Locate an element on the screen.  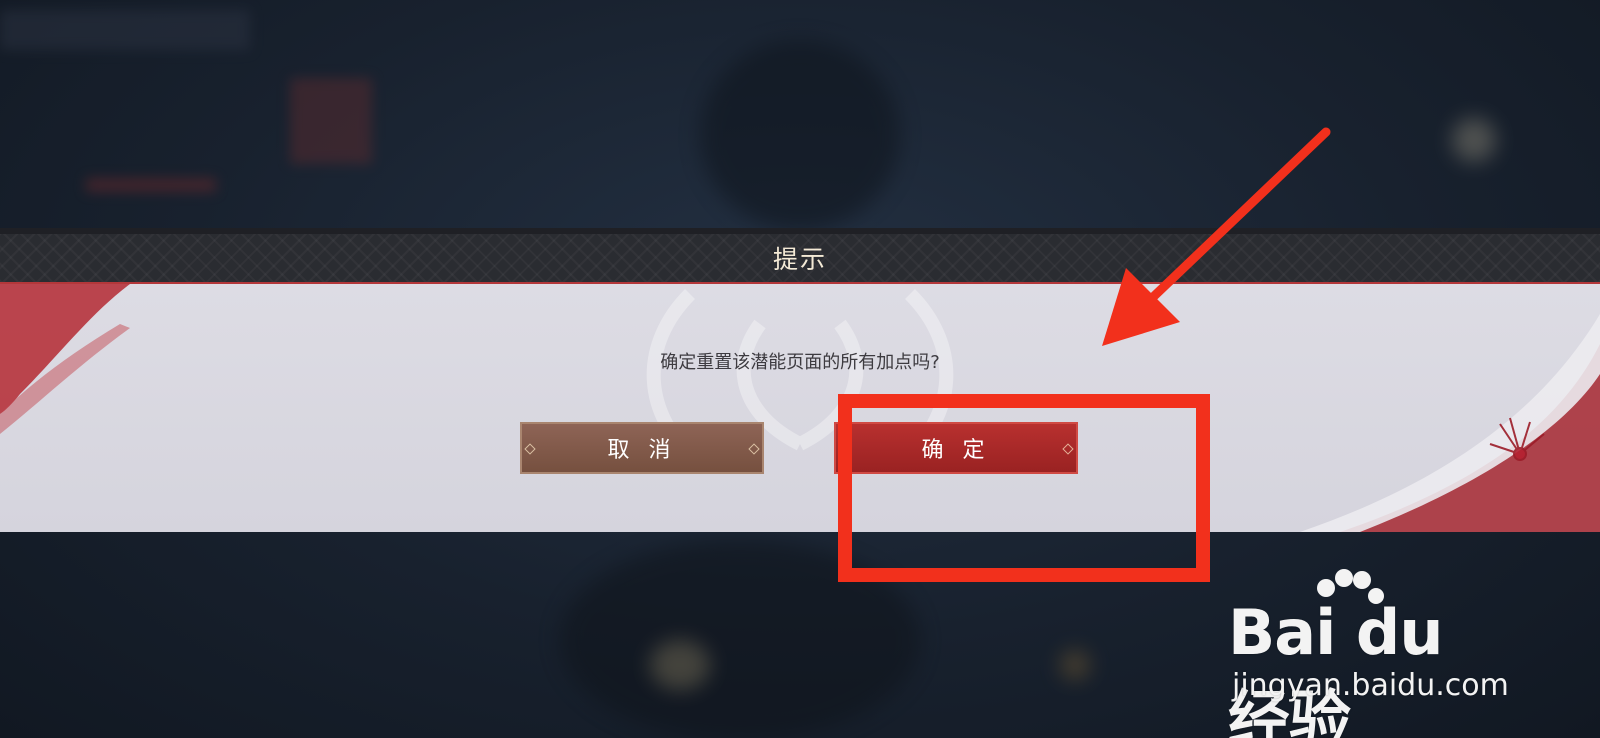
watermark-url: jingyan.baidu.com is located at coordinates (1370, 685).